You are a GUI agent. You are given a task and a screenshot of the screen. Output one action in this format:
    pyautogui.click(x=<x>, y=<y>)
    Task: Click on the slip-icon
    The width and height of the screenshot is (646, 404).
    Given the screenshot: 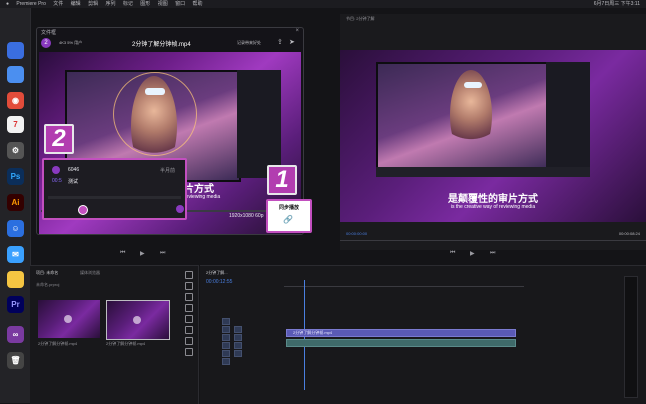 What is the action you would take?
    pyautogui.click(x=189, y=319)
    